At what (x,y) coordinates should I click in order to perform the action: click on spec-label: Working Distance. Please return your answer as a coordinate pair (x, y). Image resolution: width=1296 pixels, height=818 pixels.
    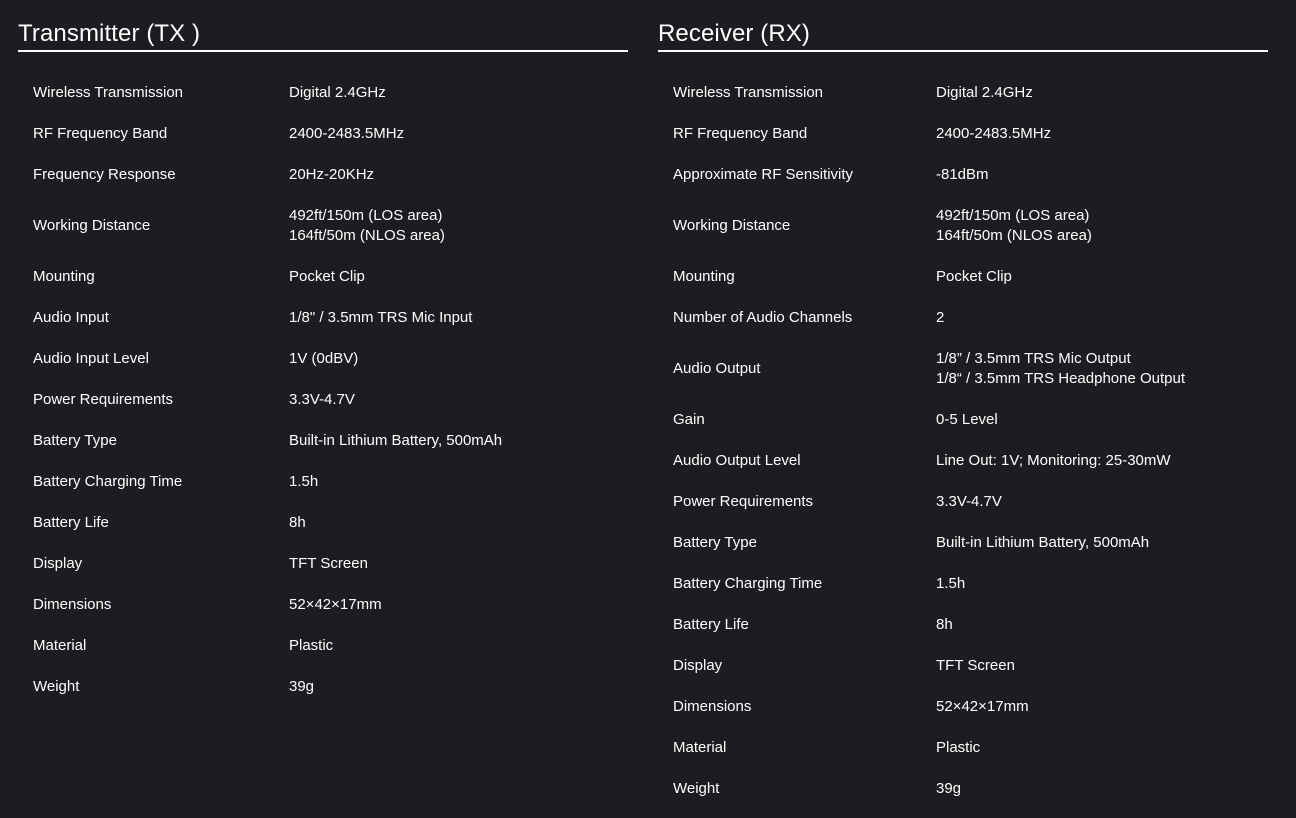
    Looking at the image, I should click on (732, 225).